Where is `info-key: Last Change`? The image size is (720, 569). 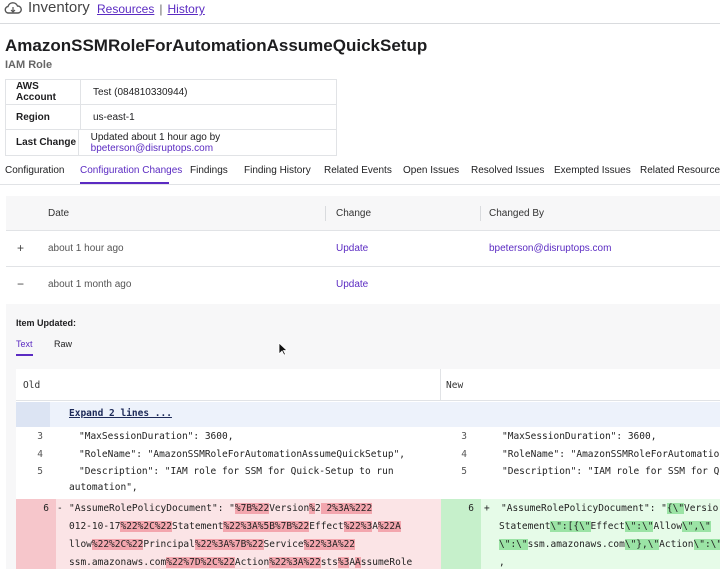
info-key: Last Change is located at coordinates (42, 142).